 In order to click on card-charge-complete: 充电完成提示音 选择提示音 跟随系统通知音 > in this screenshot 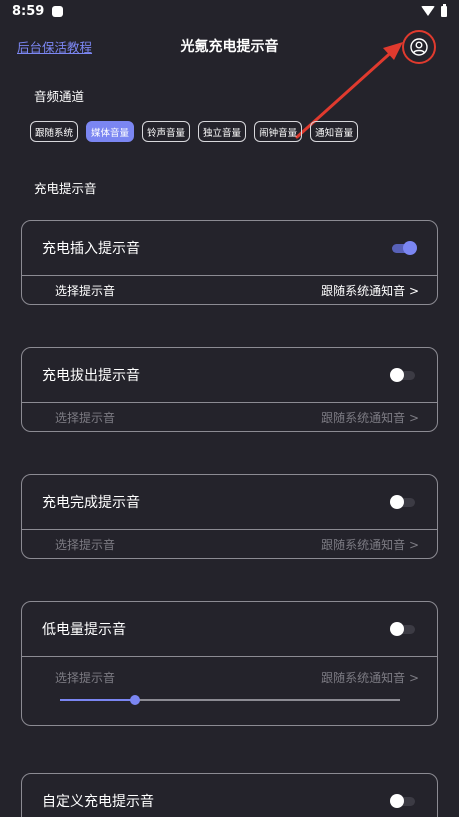, I will do `click(229, 516)`.